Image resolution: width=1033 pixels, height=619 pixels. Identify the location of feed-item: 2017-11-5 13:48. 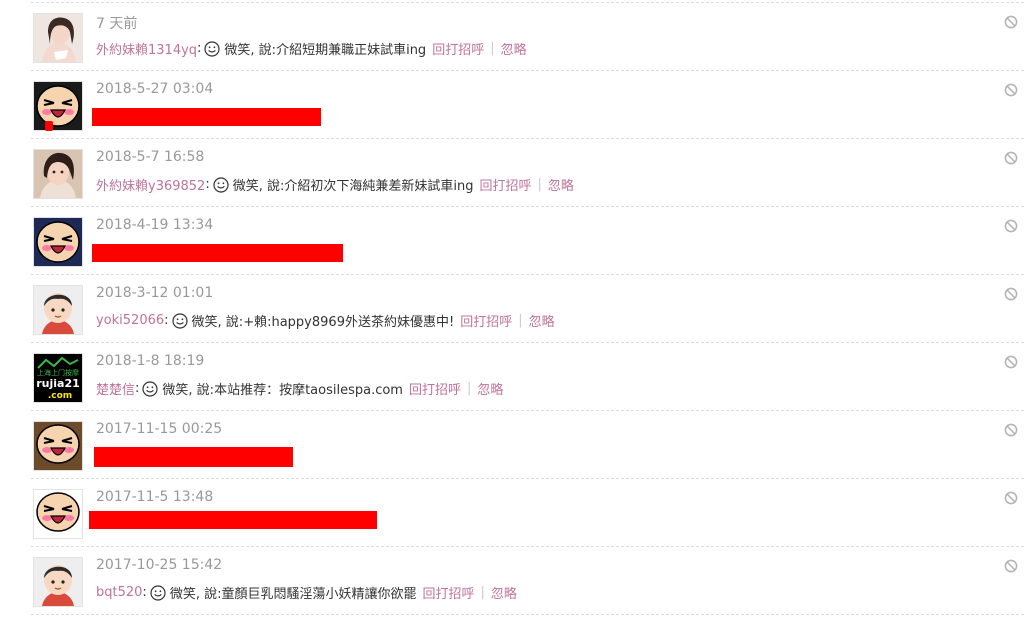
(527, 513).